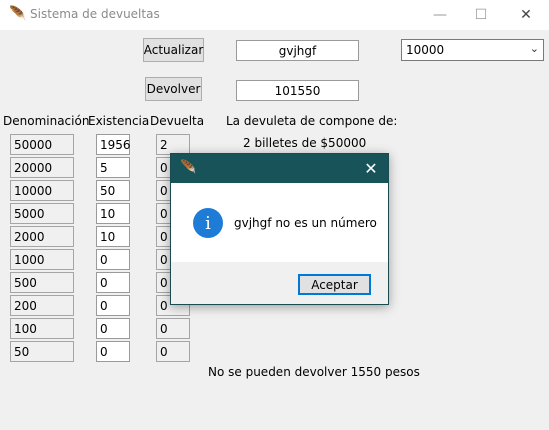 The height and width of the screenshot is (430, 549). What do you see at coordinates (42, 167) in the screenshot?
I see `denomination-field: 20000` at bounding box center [42, 167].